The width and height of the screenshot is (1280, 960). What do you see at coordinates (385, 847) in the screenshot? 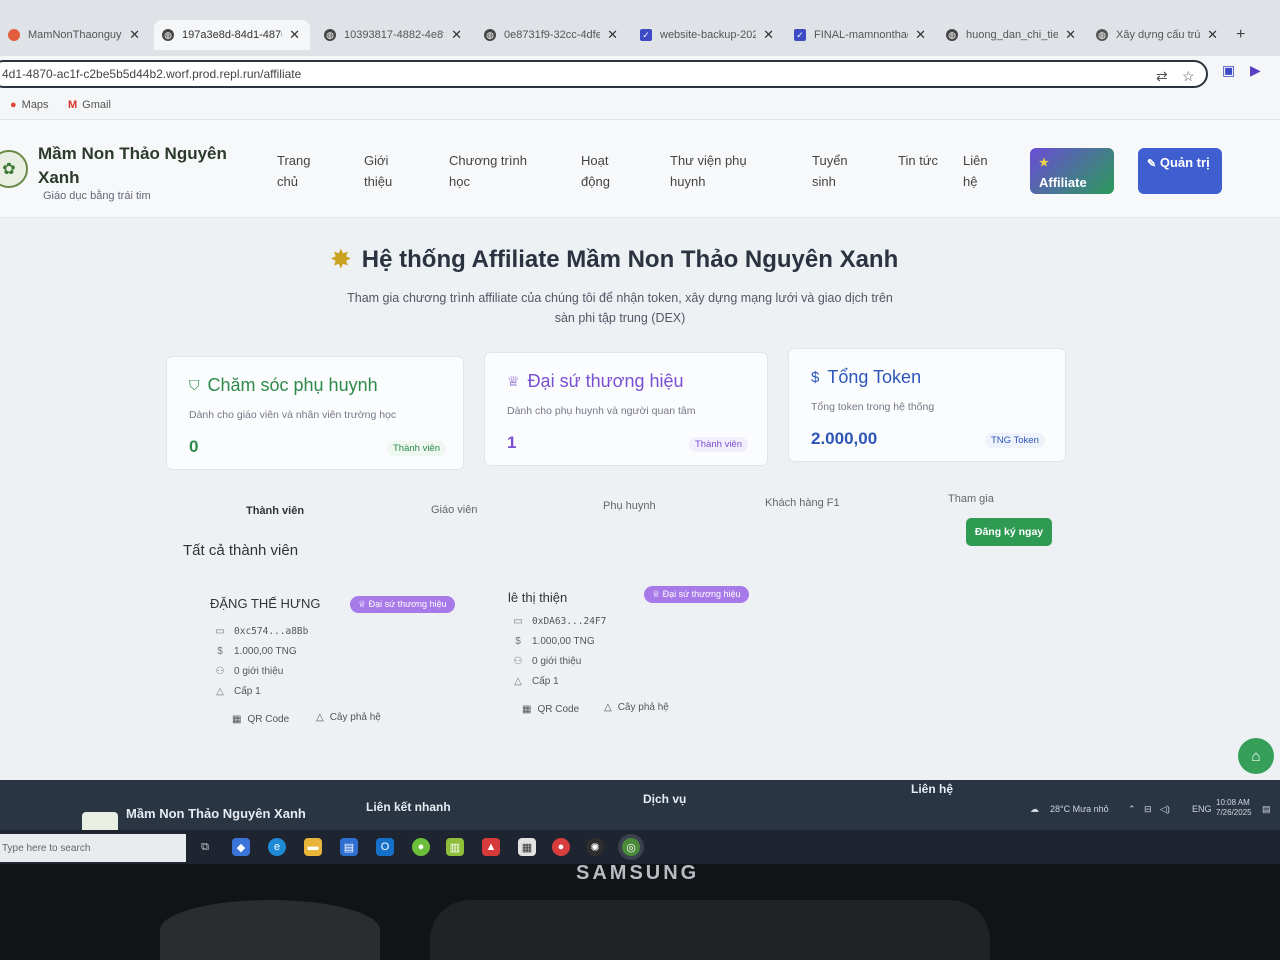
I see `outlook-icon: O` at bounding box center [385, 847].